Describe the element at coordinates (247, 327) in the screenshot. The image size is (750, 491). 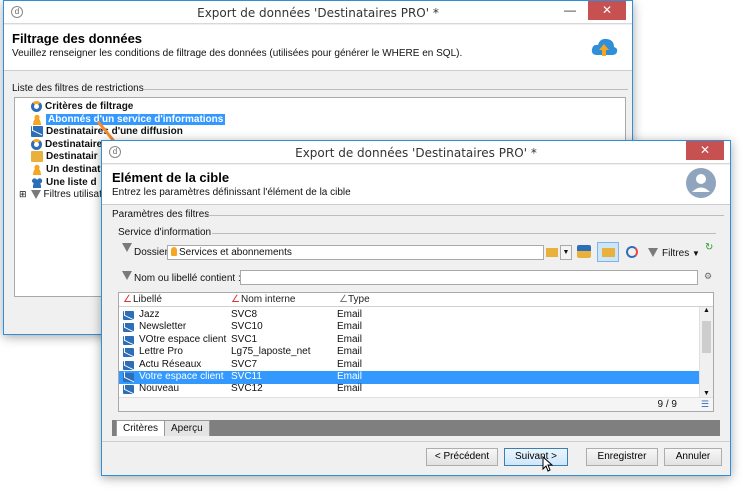
I see `cell-internal: SVC10` at that location.